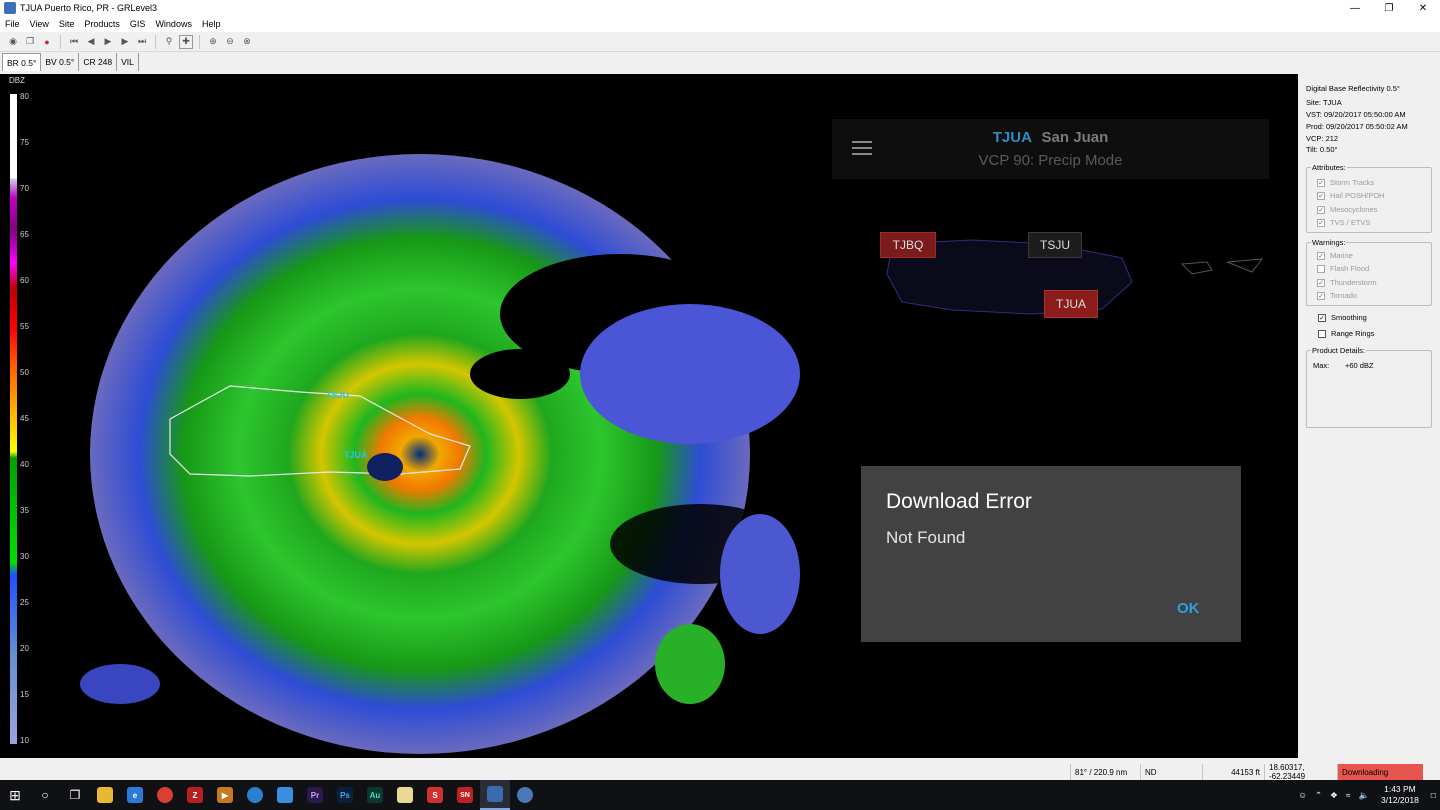 Image resolution: width=1440 pixels, height=810 pixels. What do you see at coordinates (1363, 795) in the screenshot?
I see `volume-icon: 🔈` at bounding box center [1363, 795].